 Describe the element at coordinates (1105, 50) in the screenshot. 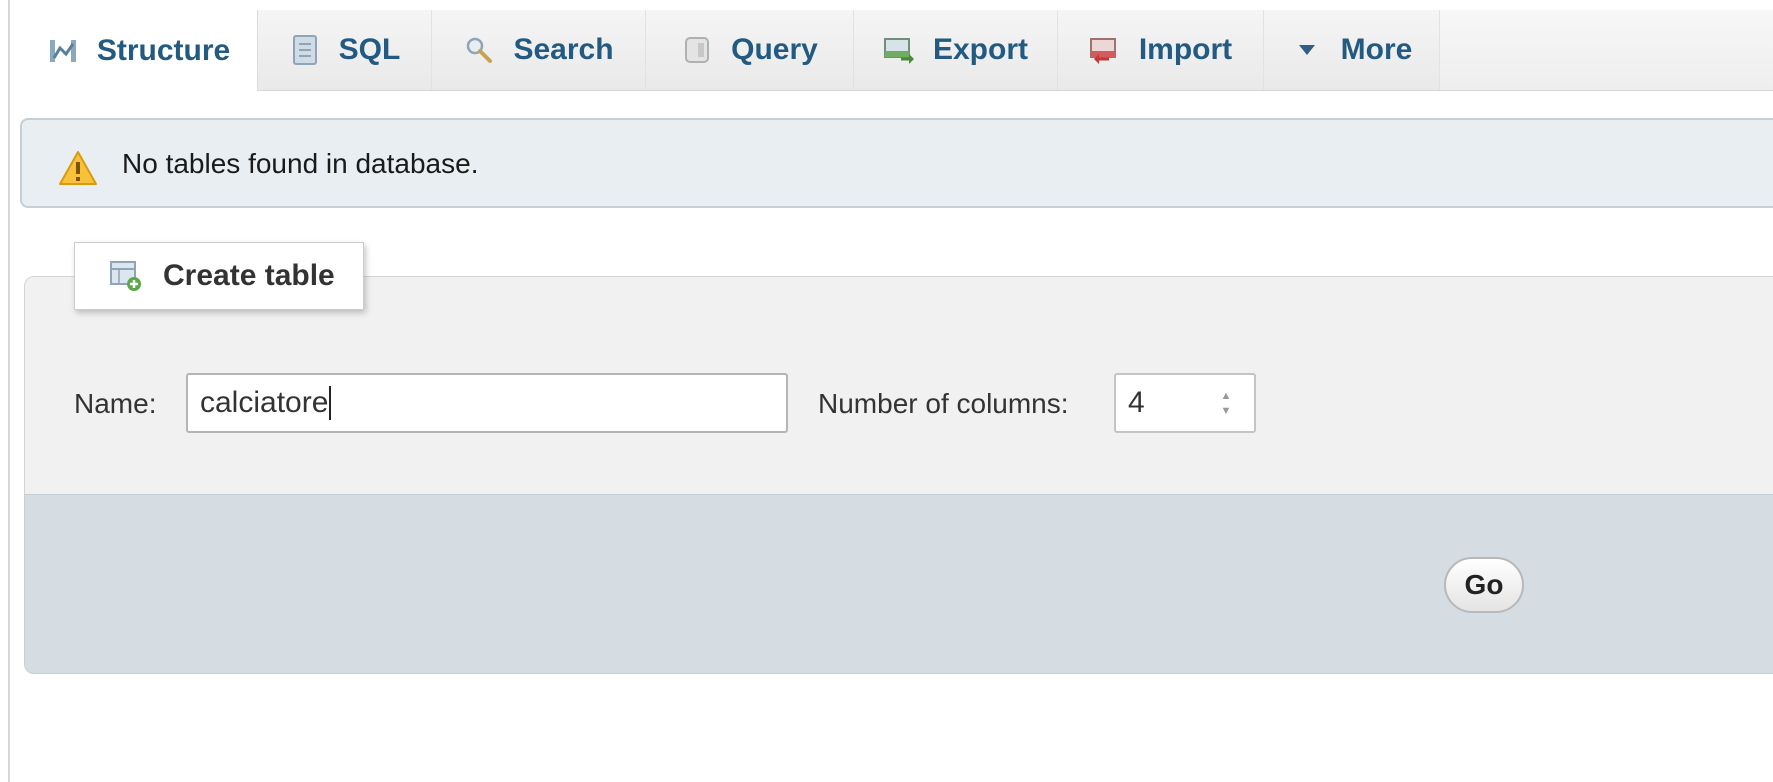

I see `import-icon` at that location.